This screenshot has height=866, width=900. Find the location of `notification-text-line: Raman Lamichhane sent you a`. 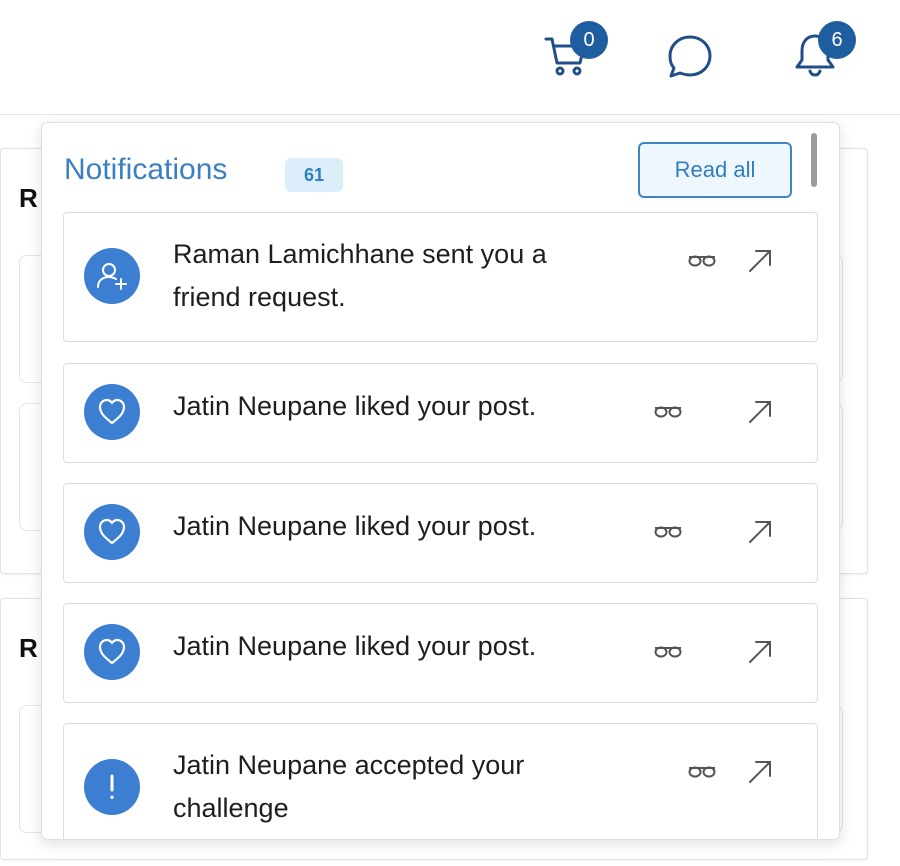

notification-text-line: Raman Lamichhane sent you a is located at coordinates (360, 254).